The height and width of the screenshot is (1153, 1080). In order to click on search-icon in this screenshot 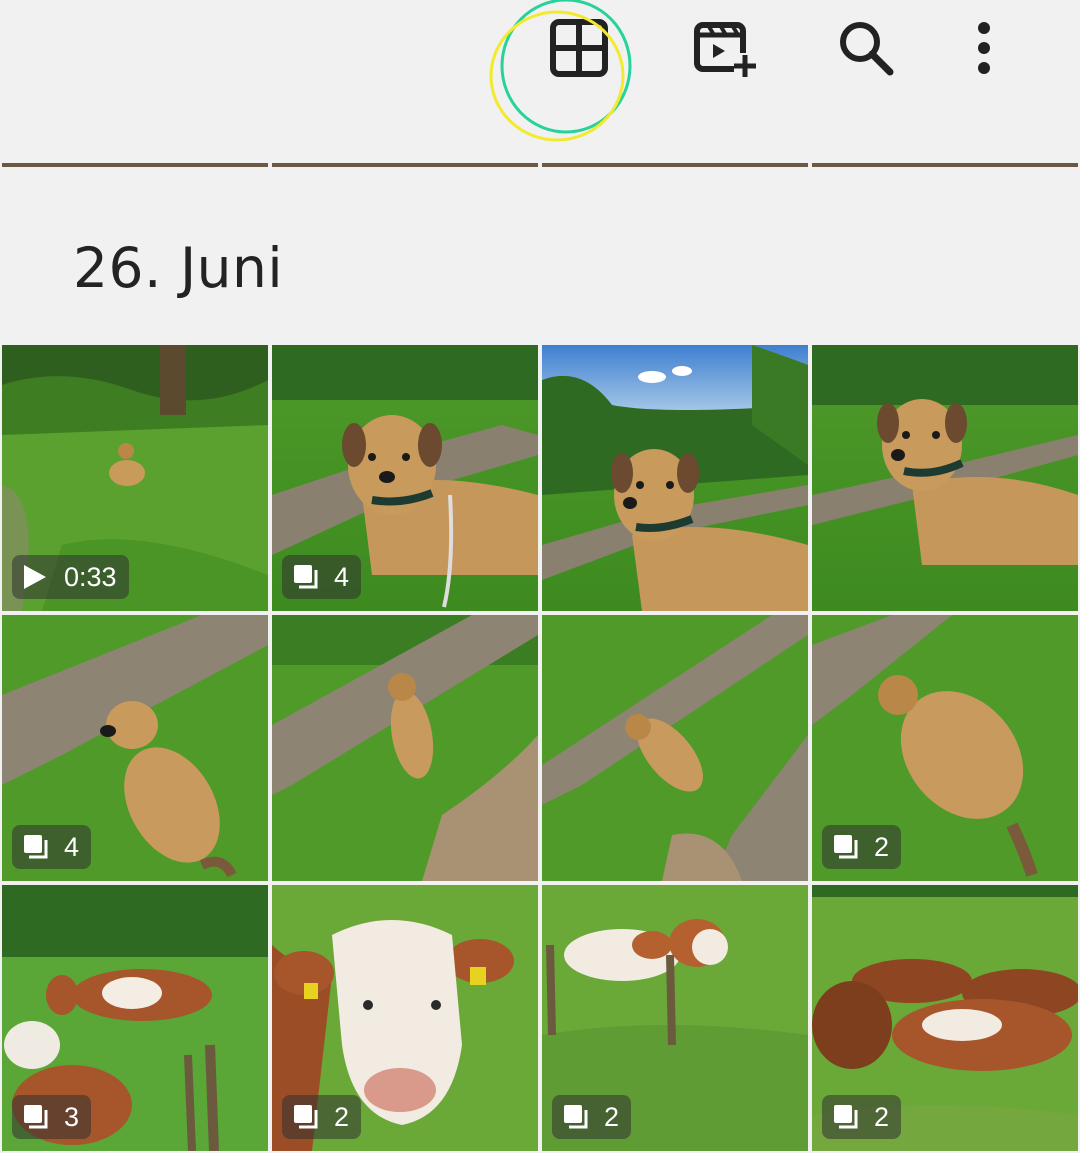, I will do `click(867, 49)`.